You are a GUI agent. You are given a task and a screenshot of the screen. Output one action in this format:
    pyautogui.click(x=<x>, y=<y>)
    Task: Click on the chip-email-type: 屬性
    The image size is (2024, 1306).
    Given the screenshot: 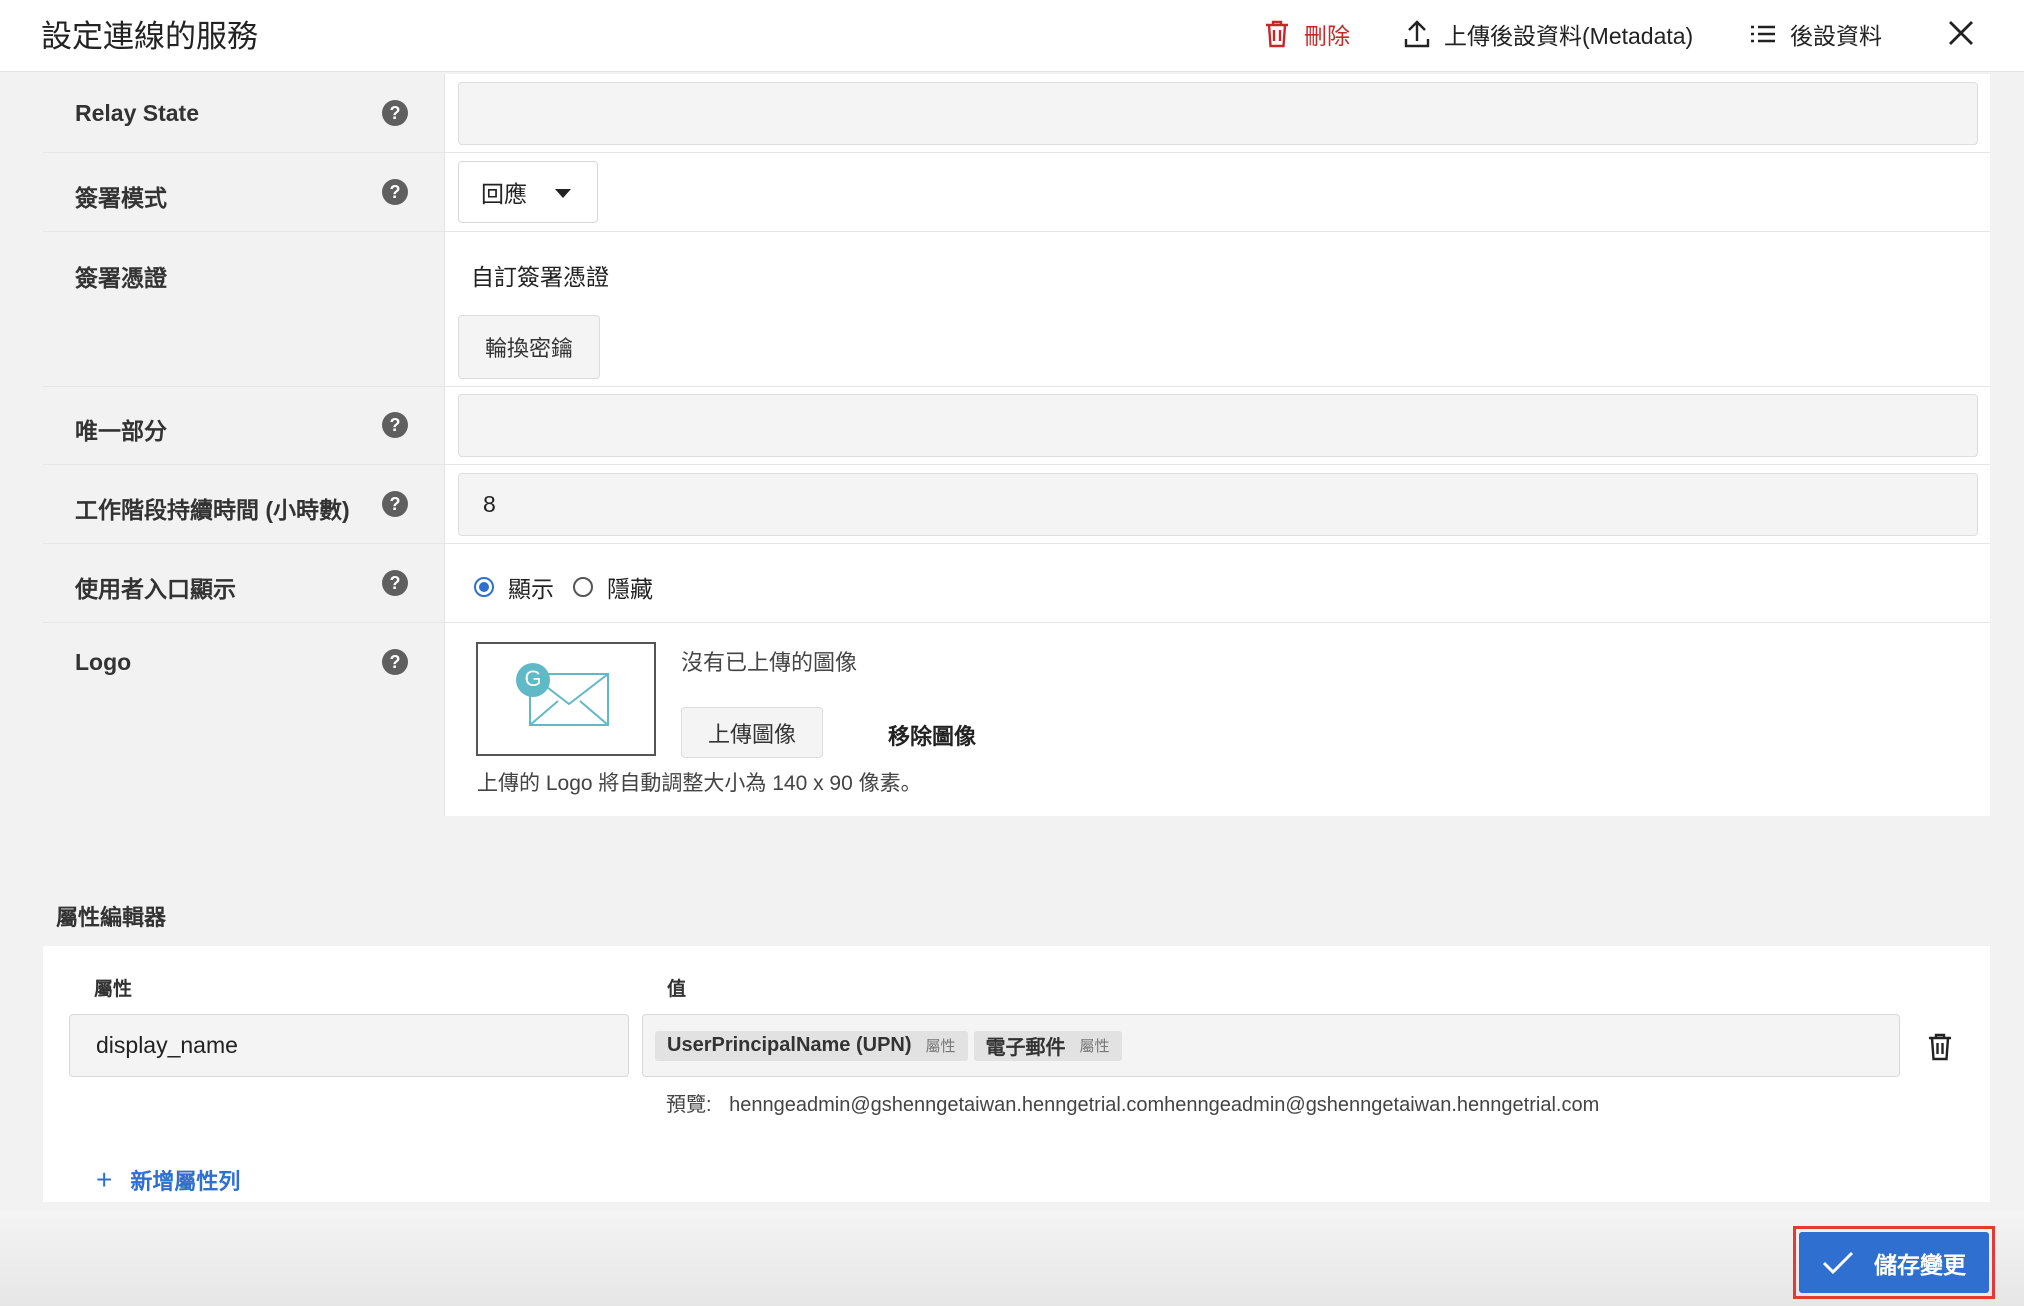 What is the action you would take?
    pyautogui.click(x=1094, y=1046)
    